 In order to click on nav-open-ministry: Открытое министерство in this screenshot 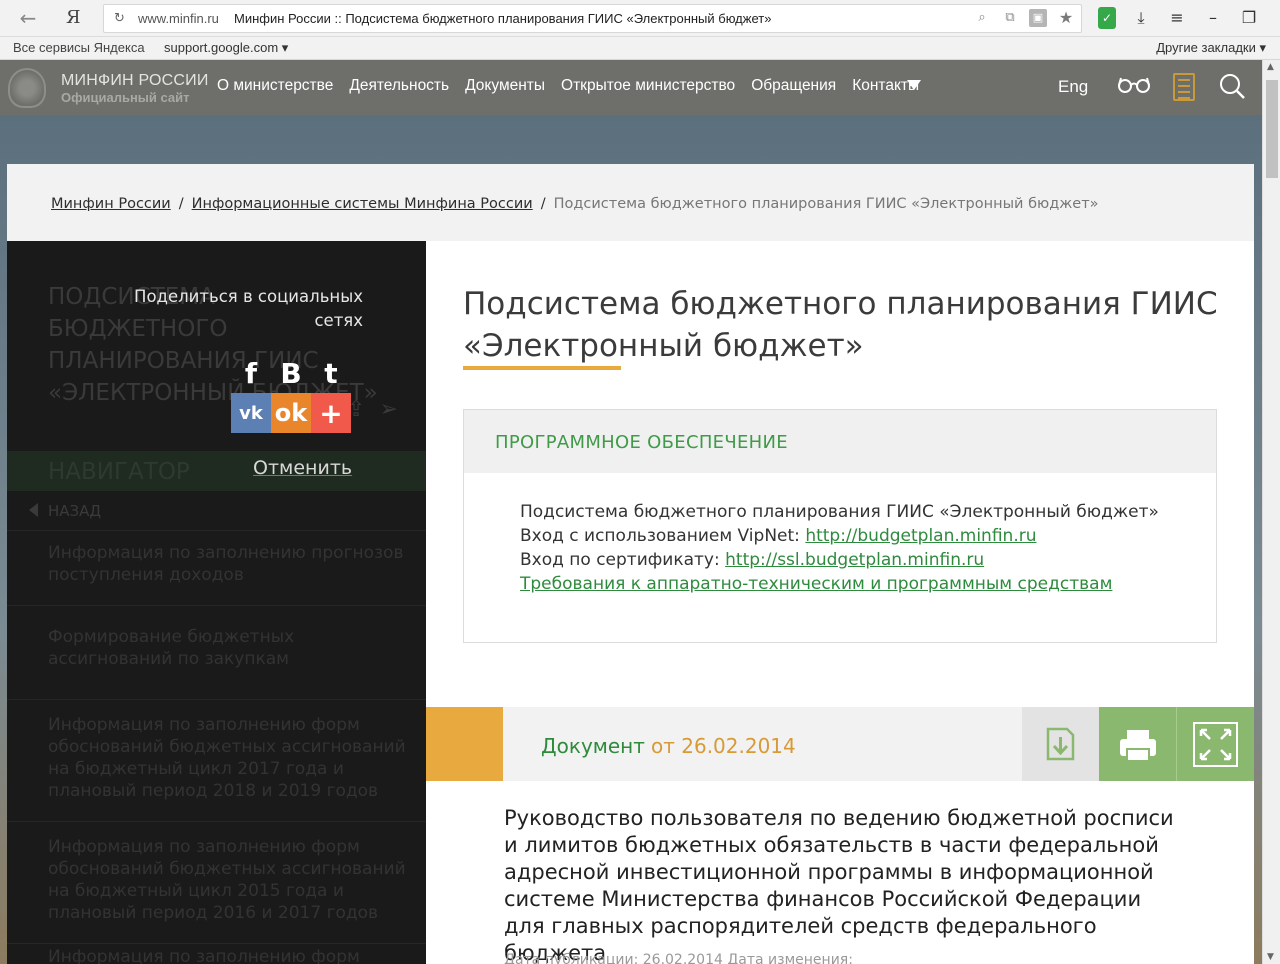, I will do `click(648, 86)`.